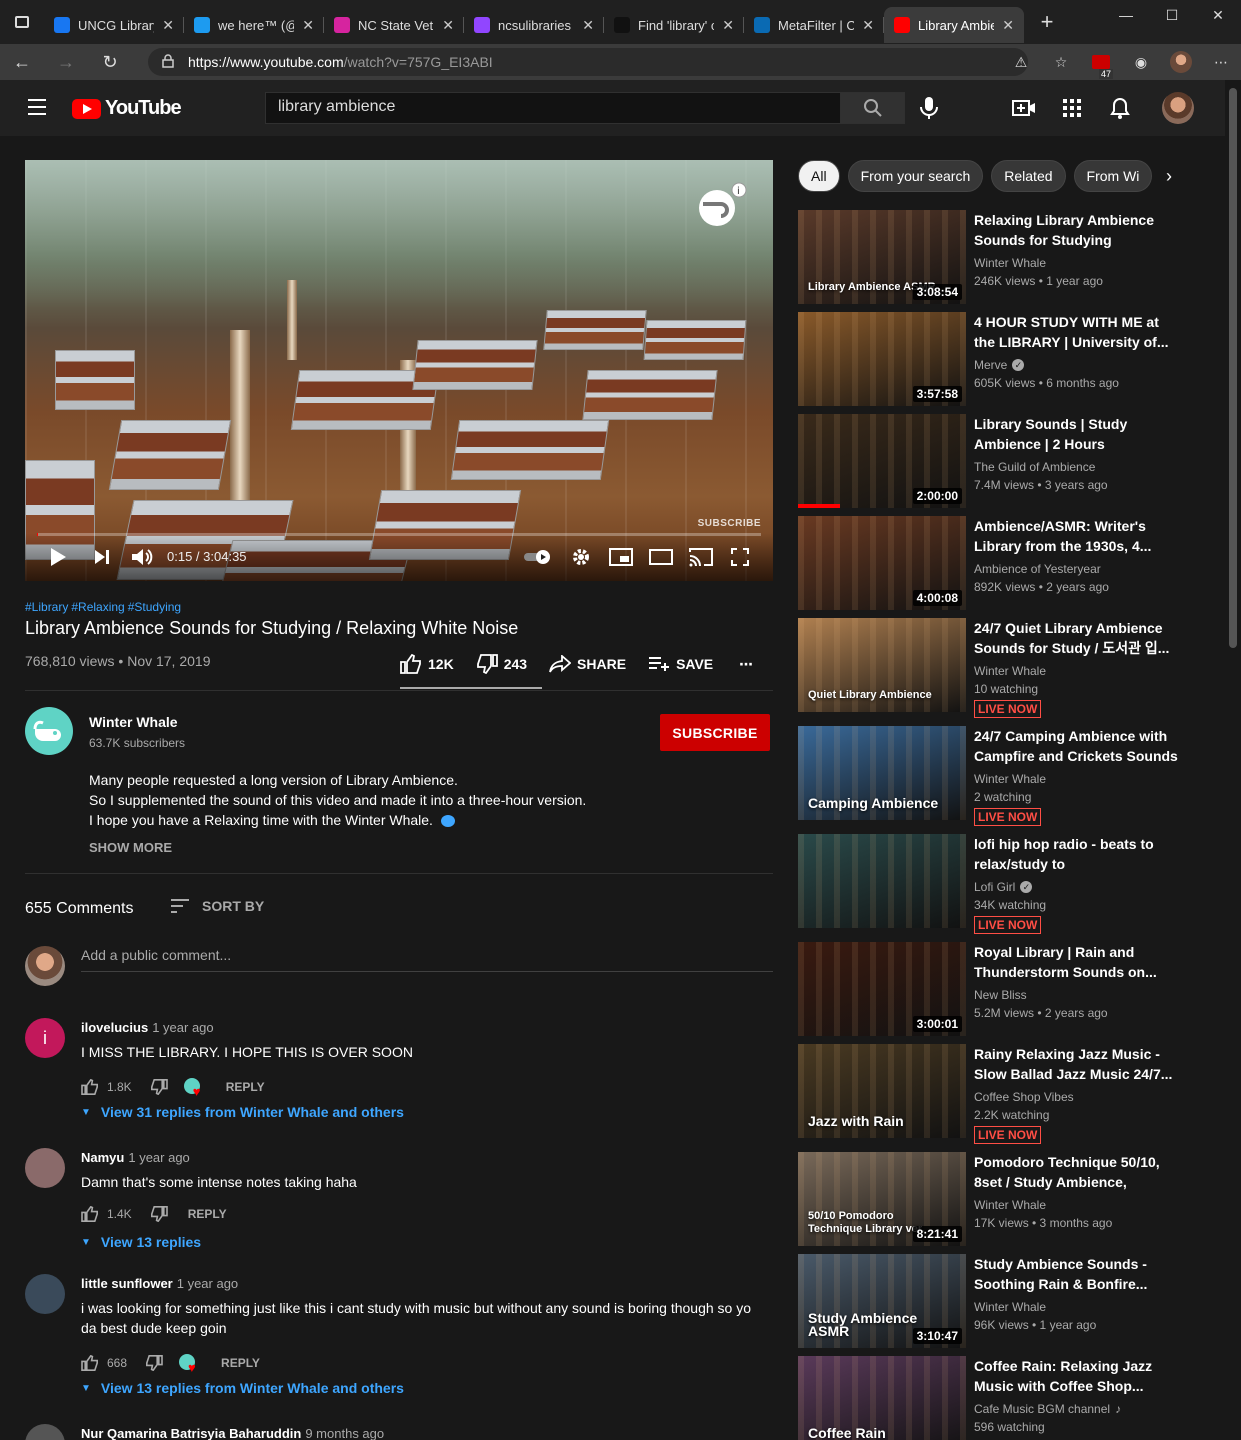 Image resolution: width=1241 pixels, height=1440 pixels. Describe the element at coordinates (882, 257) in the screenshot. I see `video-thumbnail: Library Ambience ASMR 3:08:54` at that location.